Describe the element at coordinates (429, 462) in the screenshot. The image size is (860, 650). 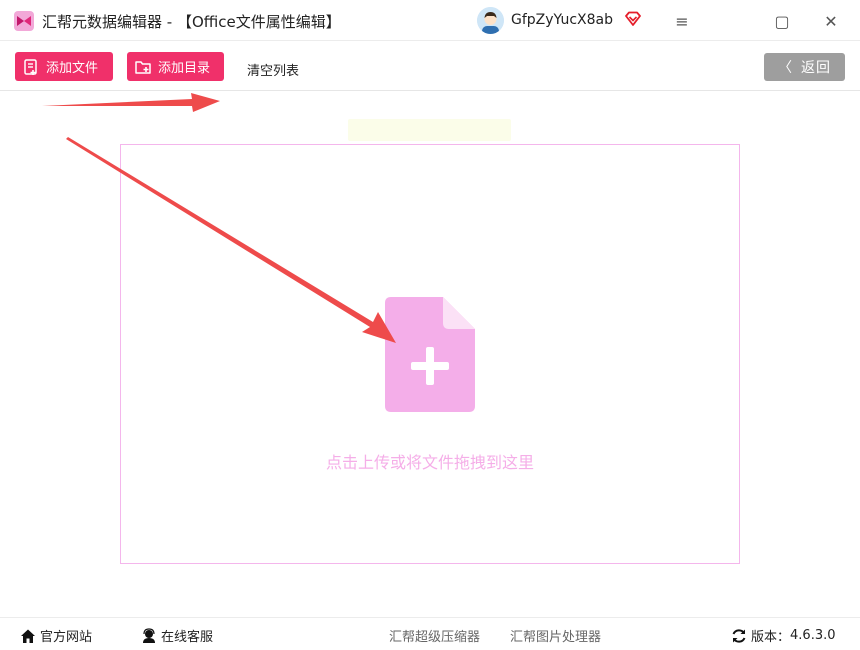
I see `drop-hint-text: 点击上传或将文件拖拽到这里` at that location.